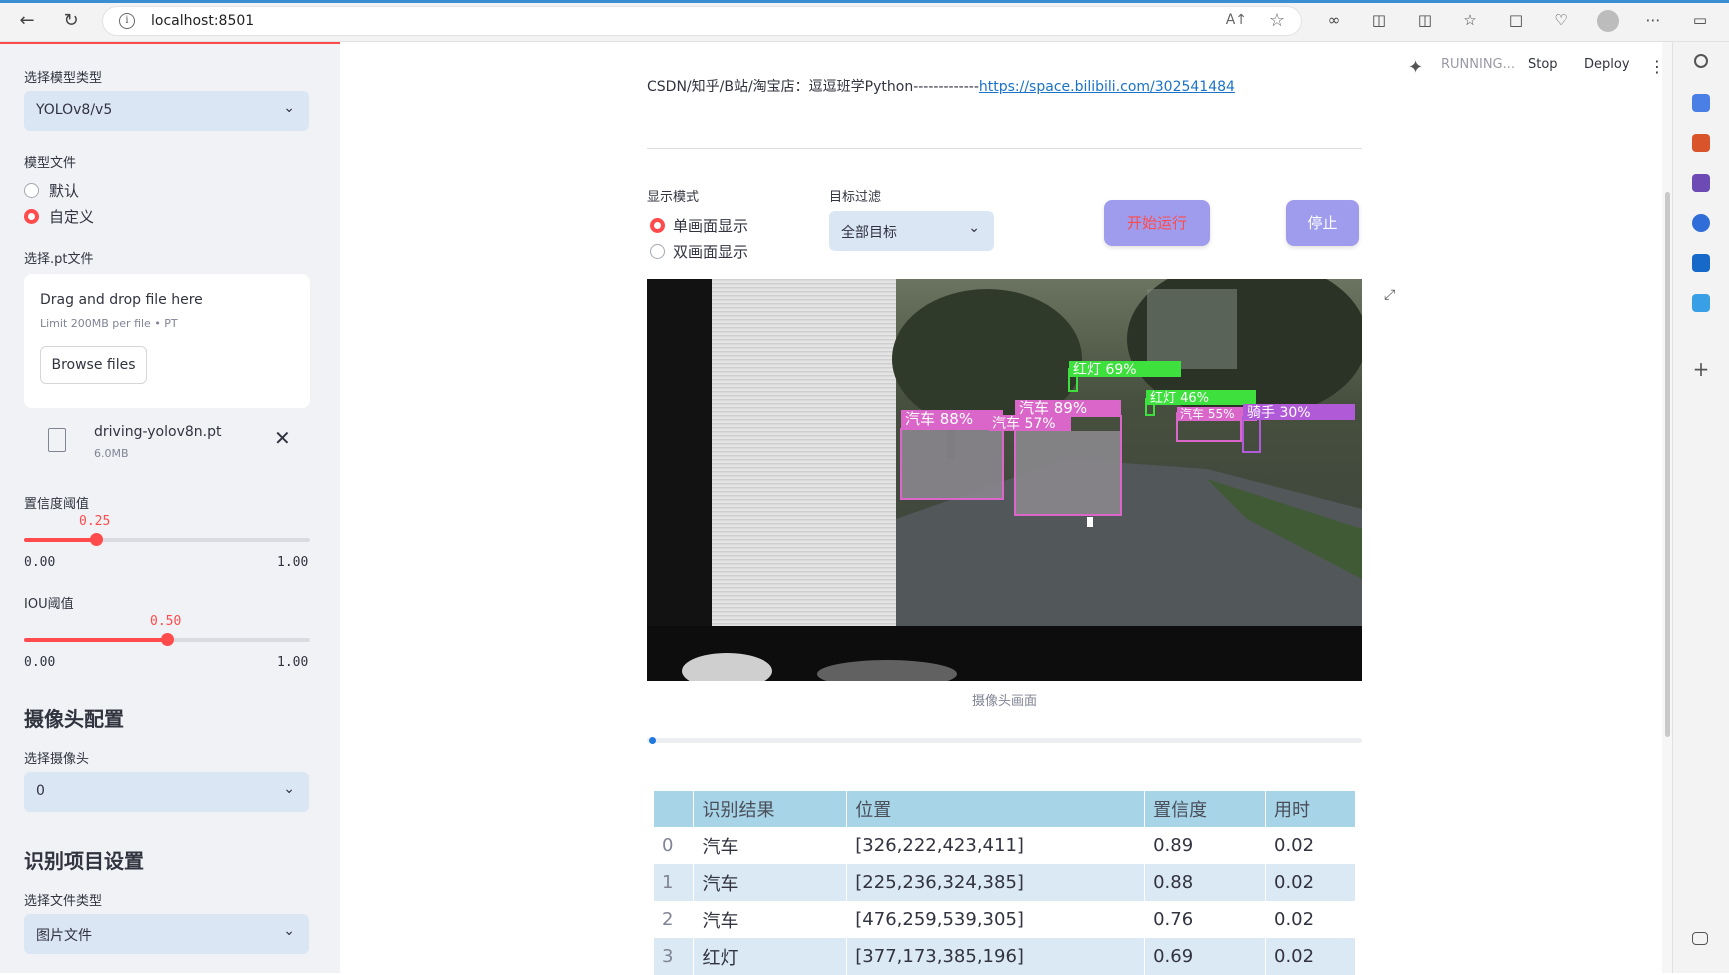 The width and height of the screenshot is (1729, 975). Describe the element at coordinates (74, 110) in the screenshot. I see `model-type-value: YOLOv8/v5` at that location.